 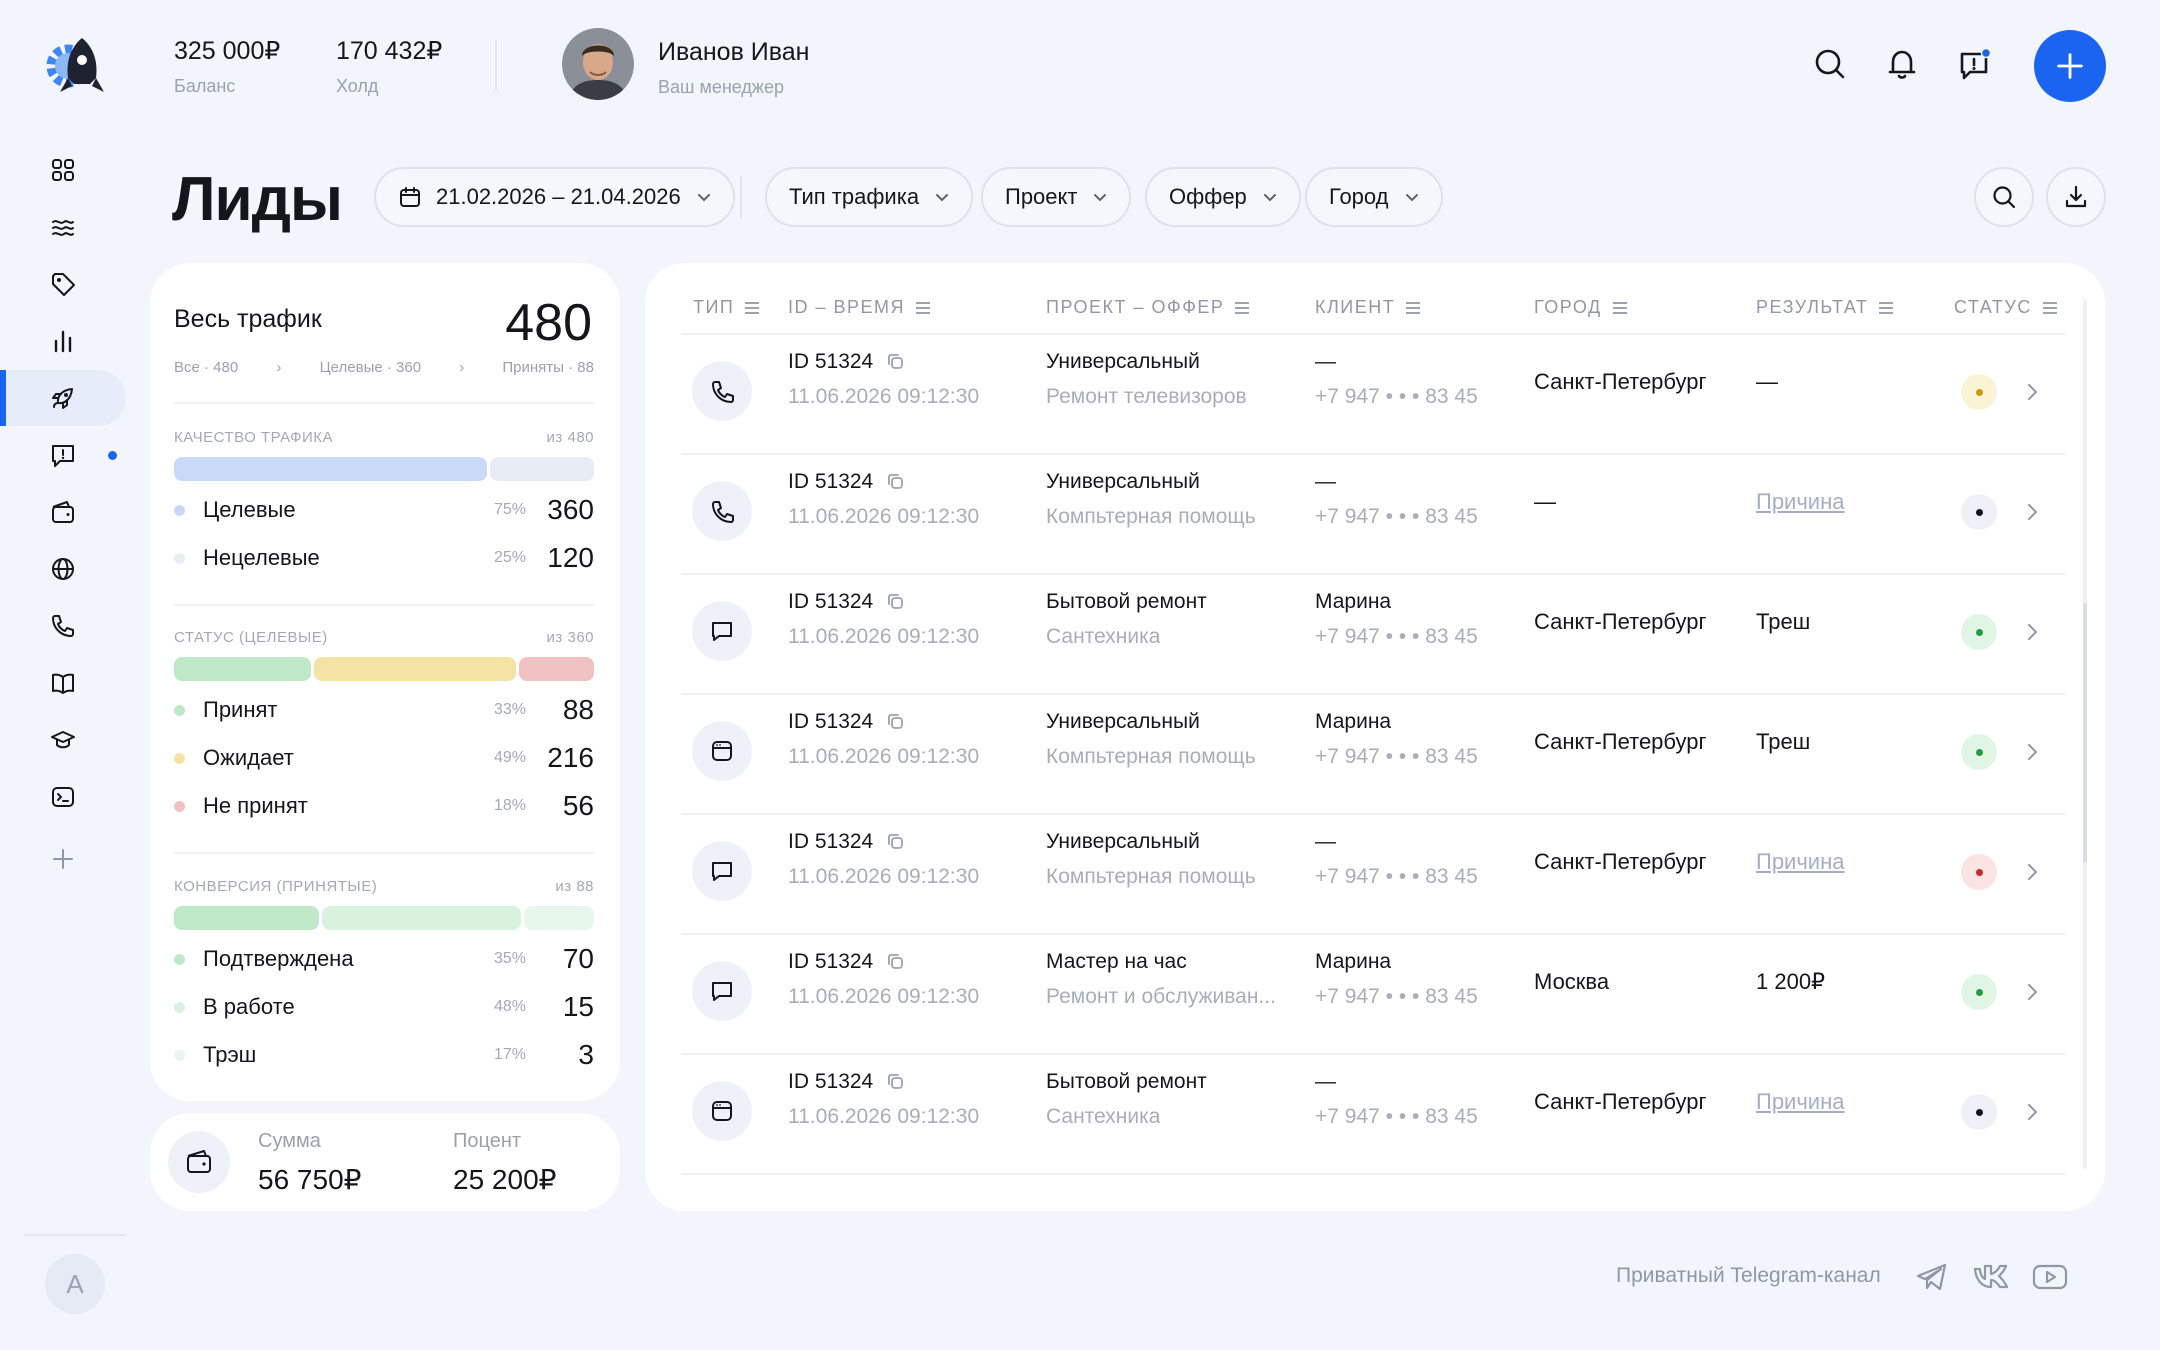 I want to click on divider, so click(x=384, y=605).